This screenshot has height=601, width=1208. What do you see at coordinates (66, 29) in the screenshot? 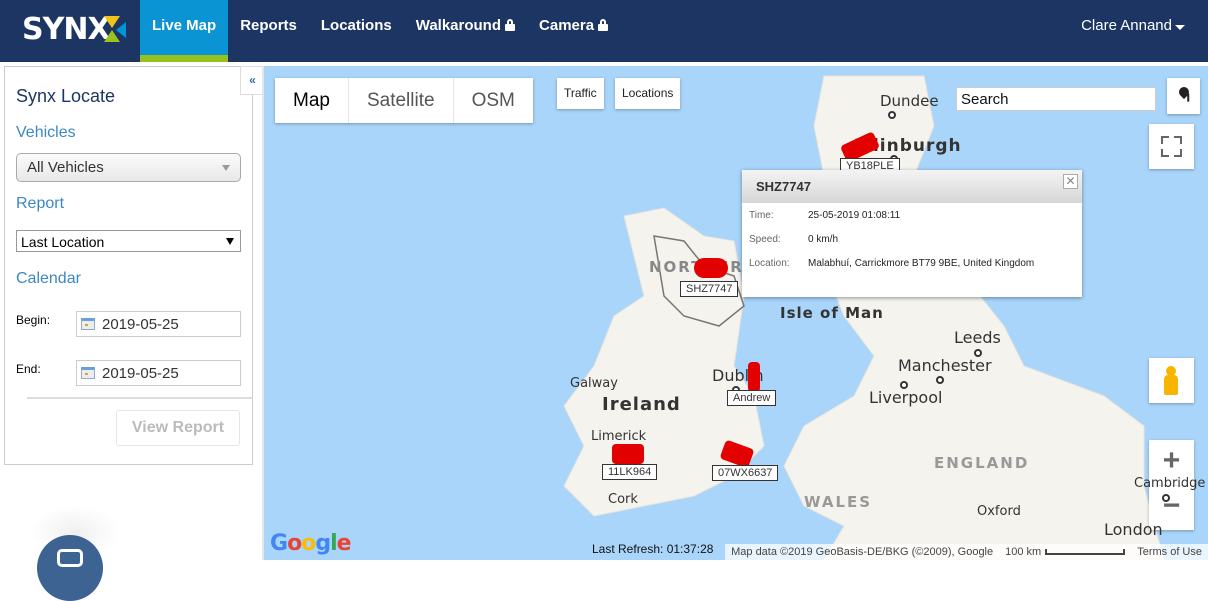
I see `logo-text: SYNX` at bounding box center [66, 29].